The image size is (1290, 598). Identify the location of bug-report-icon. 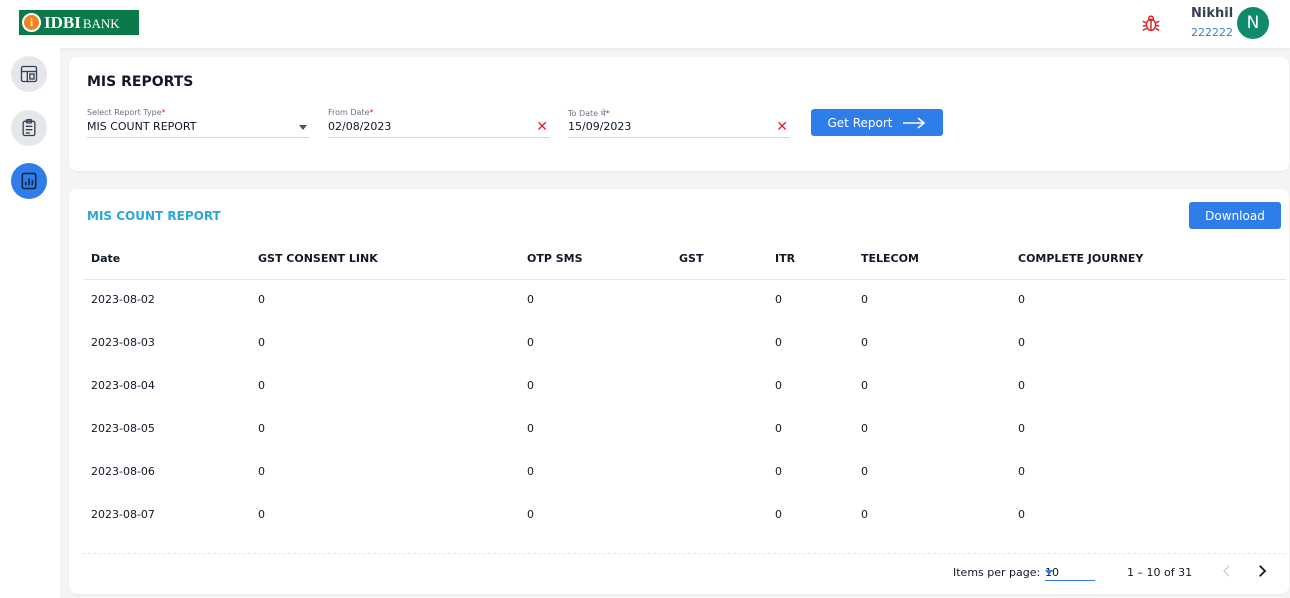
(1151, 23).